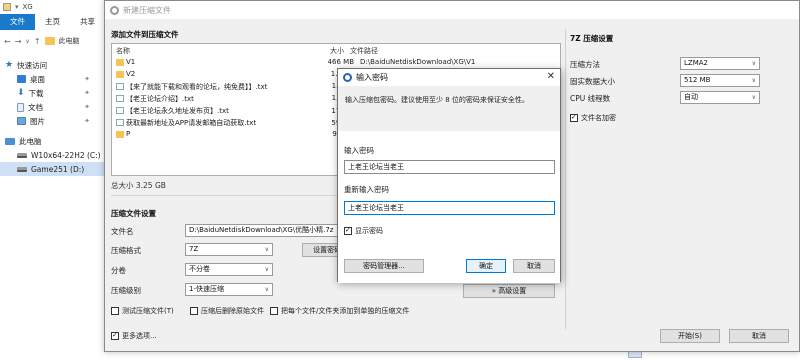  I want to click on show-password-checkbox: 显示密码, so click(363, 231).